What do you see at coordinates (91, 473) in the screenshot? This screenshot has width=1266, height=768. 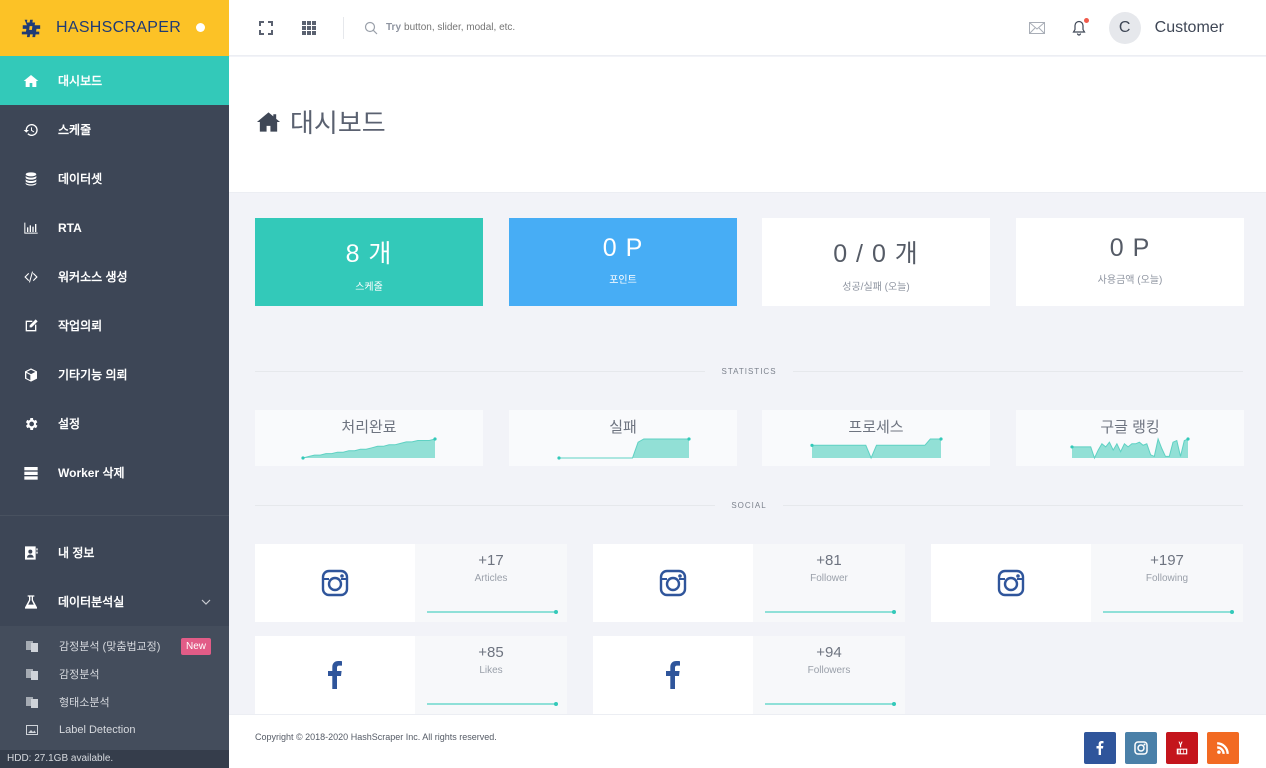 I see `sidebar-item-label: Worker 삭제` at bounding box center [91, 473].